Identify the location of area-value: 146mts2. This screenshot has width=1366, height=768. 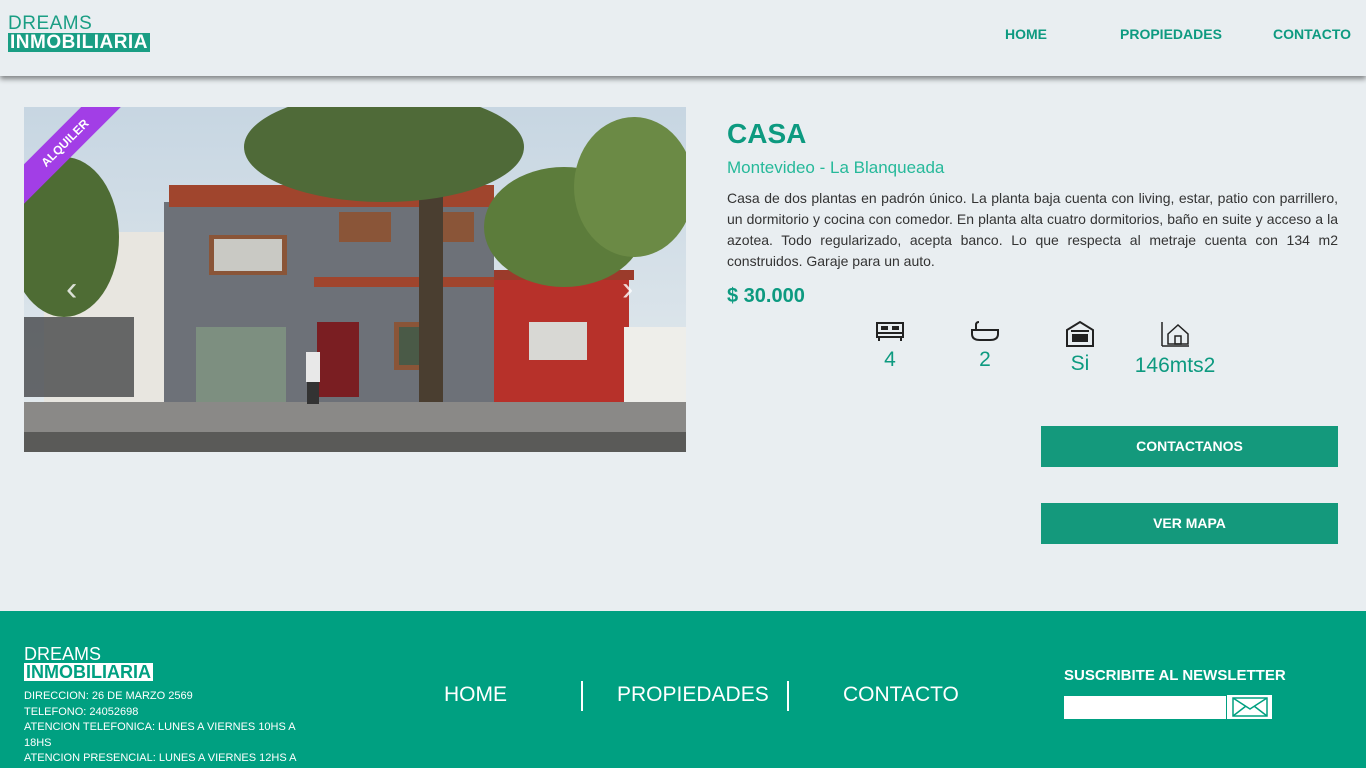
(1175, 365).